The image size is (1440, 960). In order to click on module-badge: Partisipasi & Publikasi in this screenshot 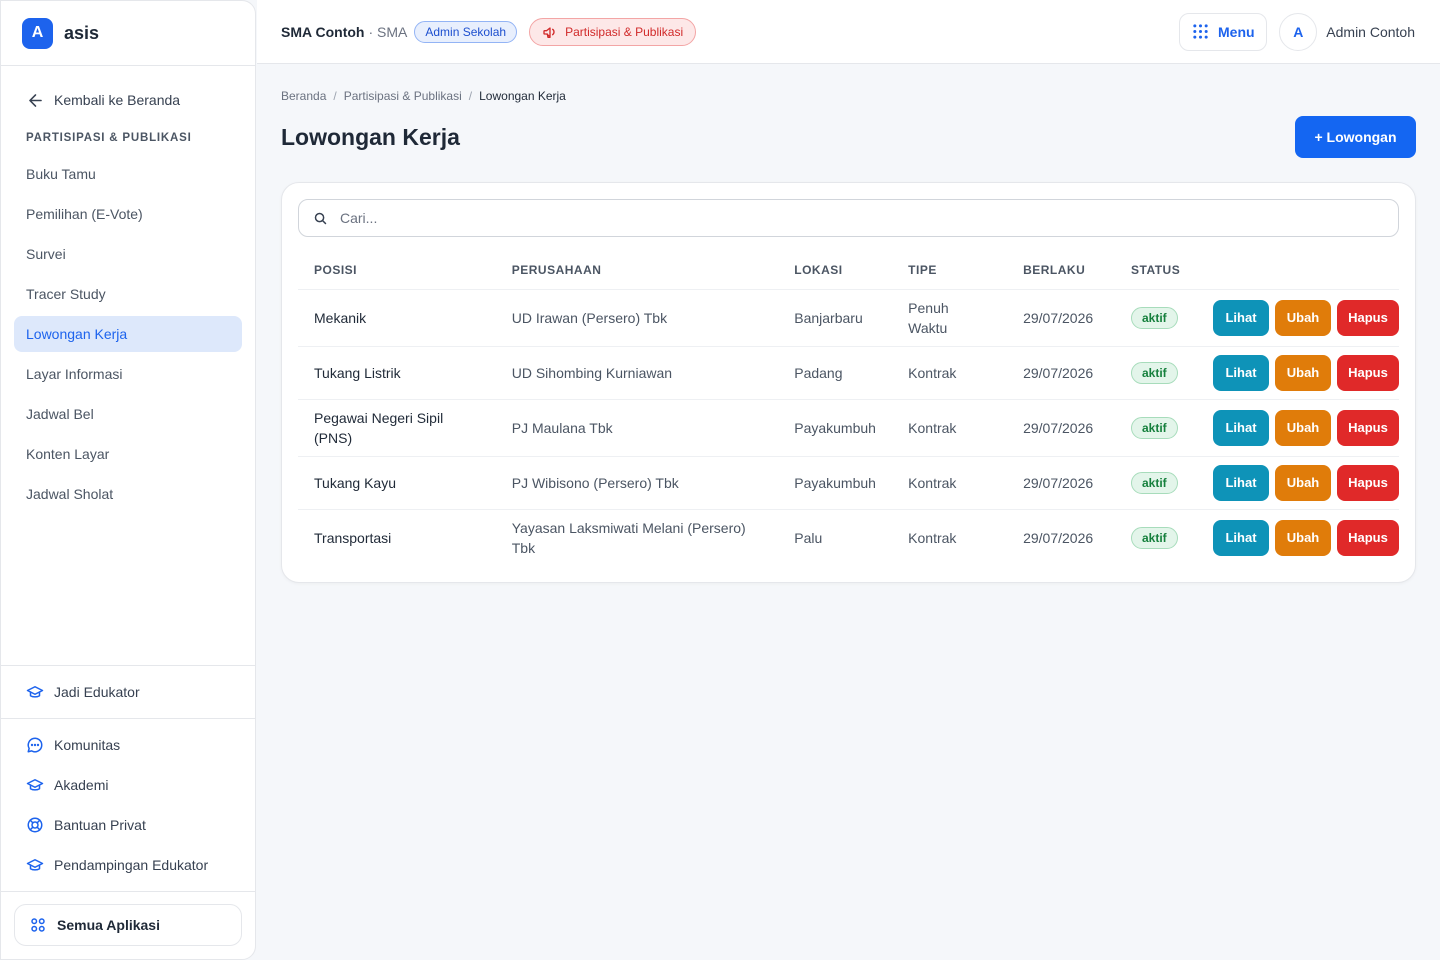, I will do `click(613, 31)`.